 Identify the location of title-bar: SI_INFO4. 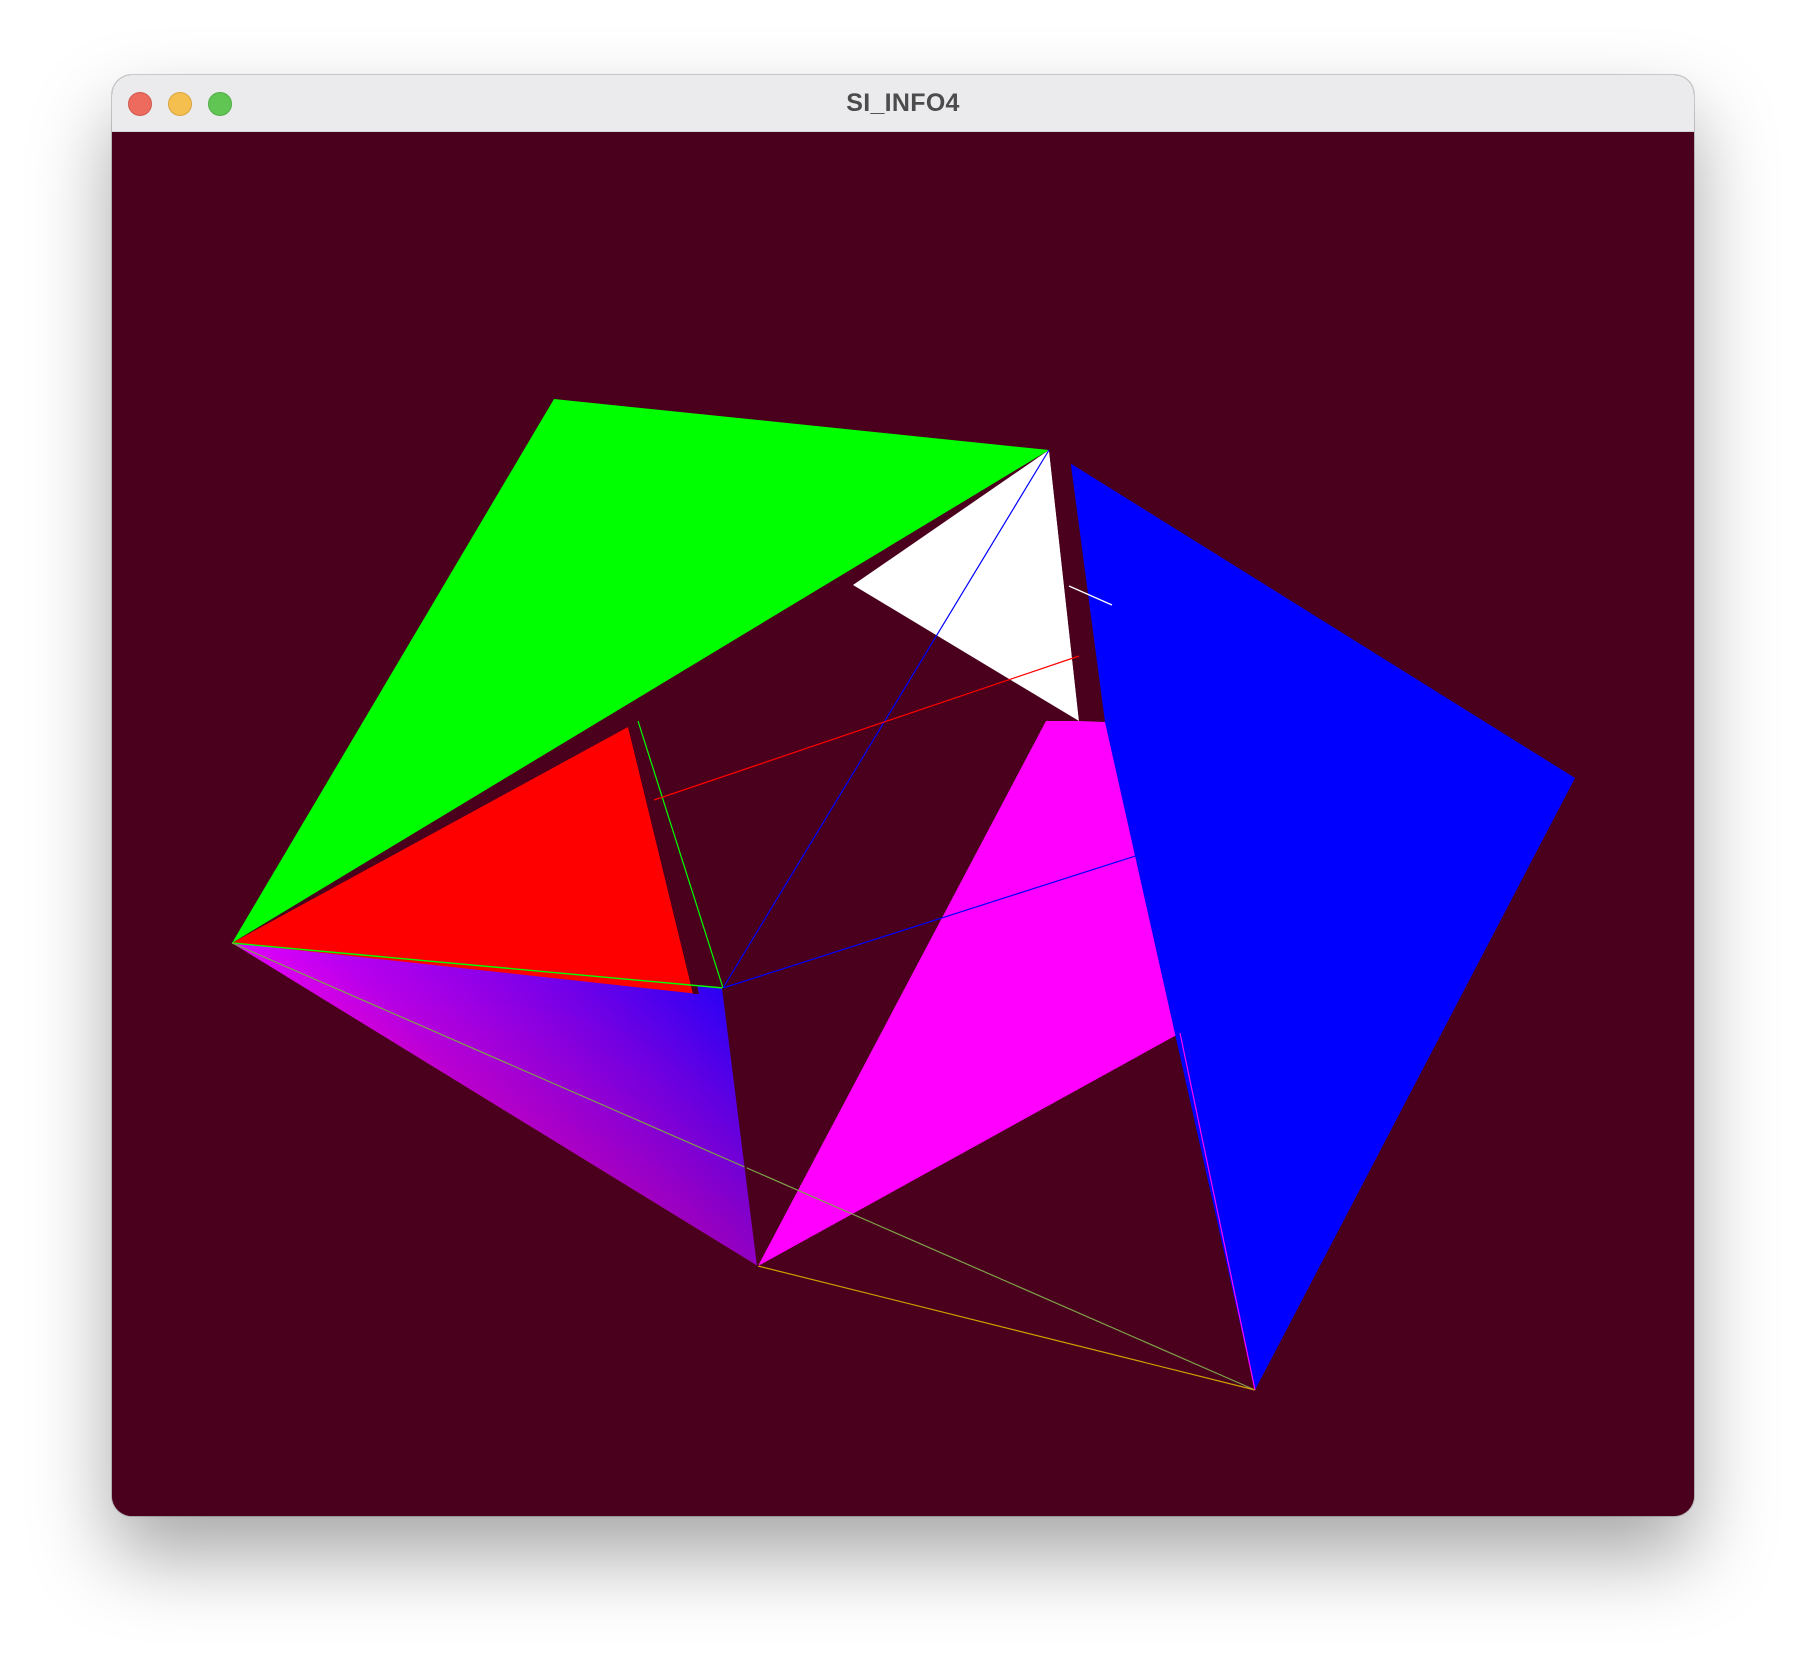
(903, 103).